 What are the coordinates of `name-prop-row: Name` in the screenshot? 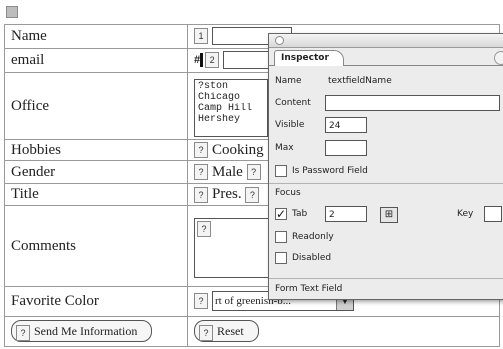 It's located at (300, 81).